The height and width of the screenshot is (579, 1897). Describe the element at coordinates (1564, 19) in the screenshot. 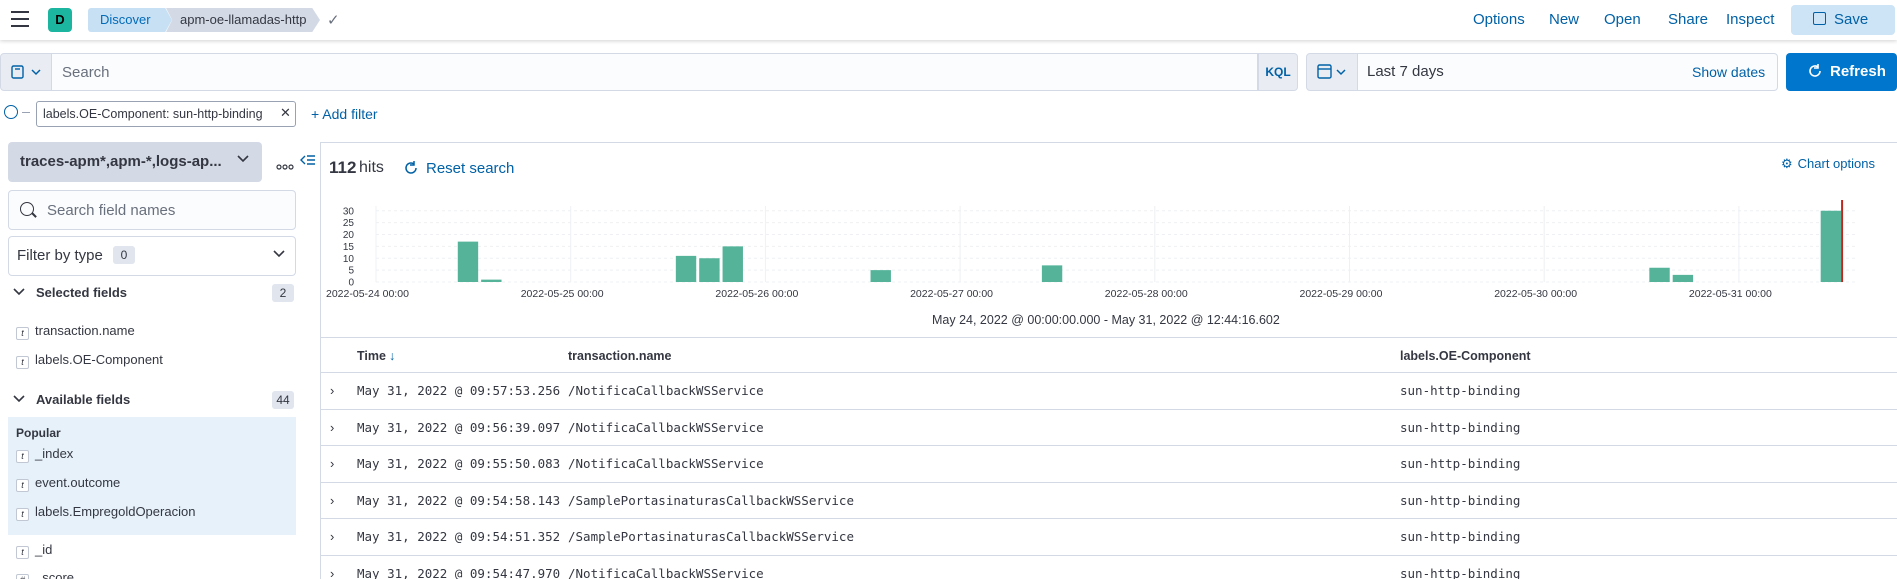

I see `new-link: New` at that location.